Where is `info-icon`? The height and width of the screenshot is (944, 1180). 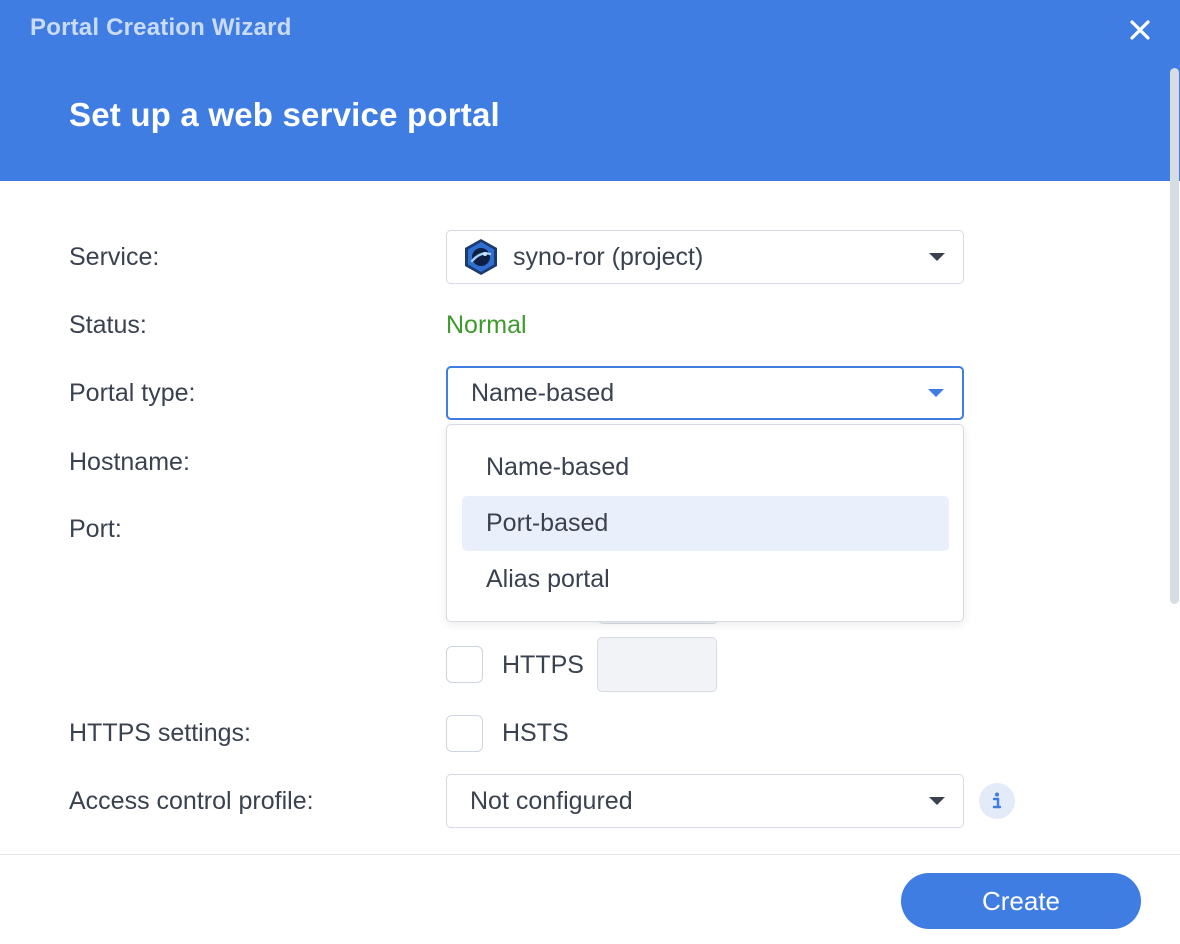 info-icon is located at coordinates (997, 801).